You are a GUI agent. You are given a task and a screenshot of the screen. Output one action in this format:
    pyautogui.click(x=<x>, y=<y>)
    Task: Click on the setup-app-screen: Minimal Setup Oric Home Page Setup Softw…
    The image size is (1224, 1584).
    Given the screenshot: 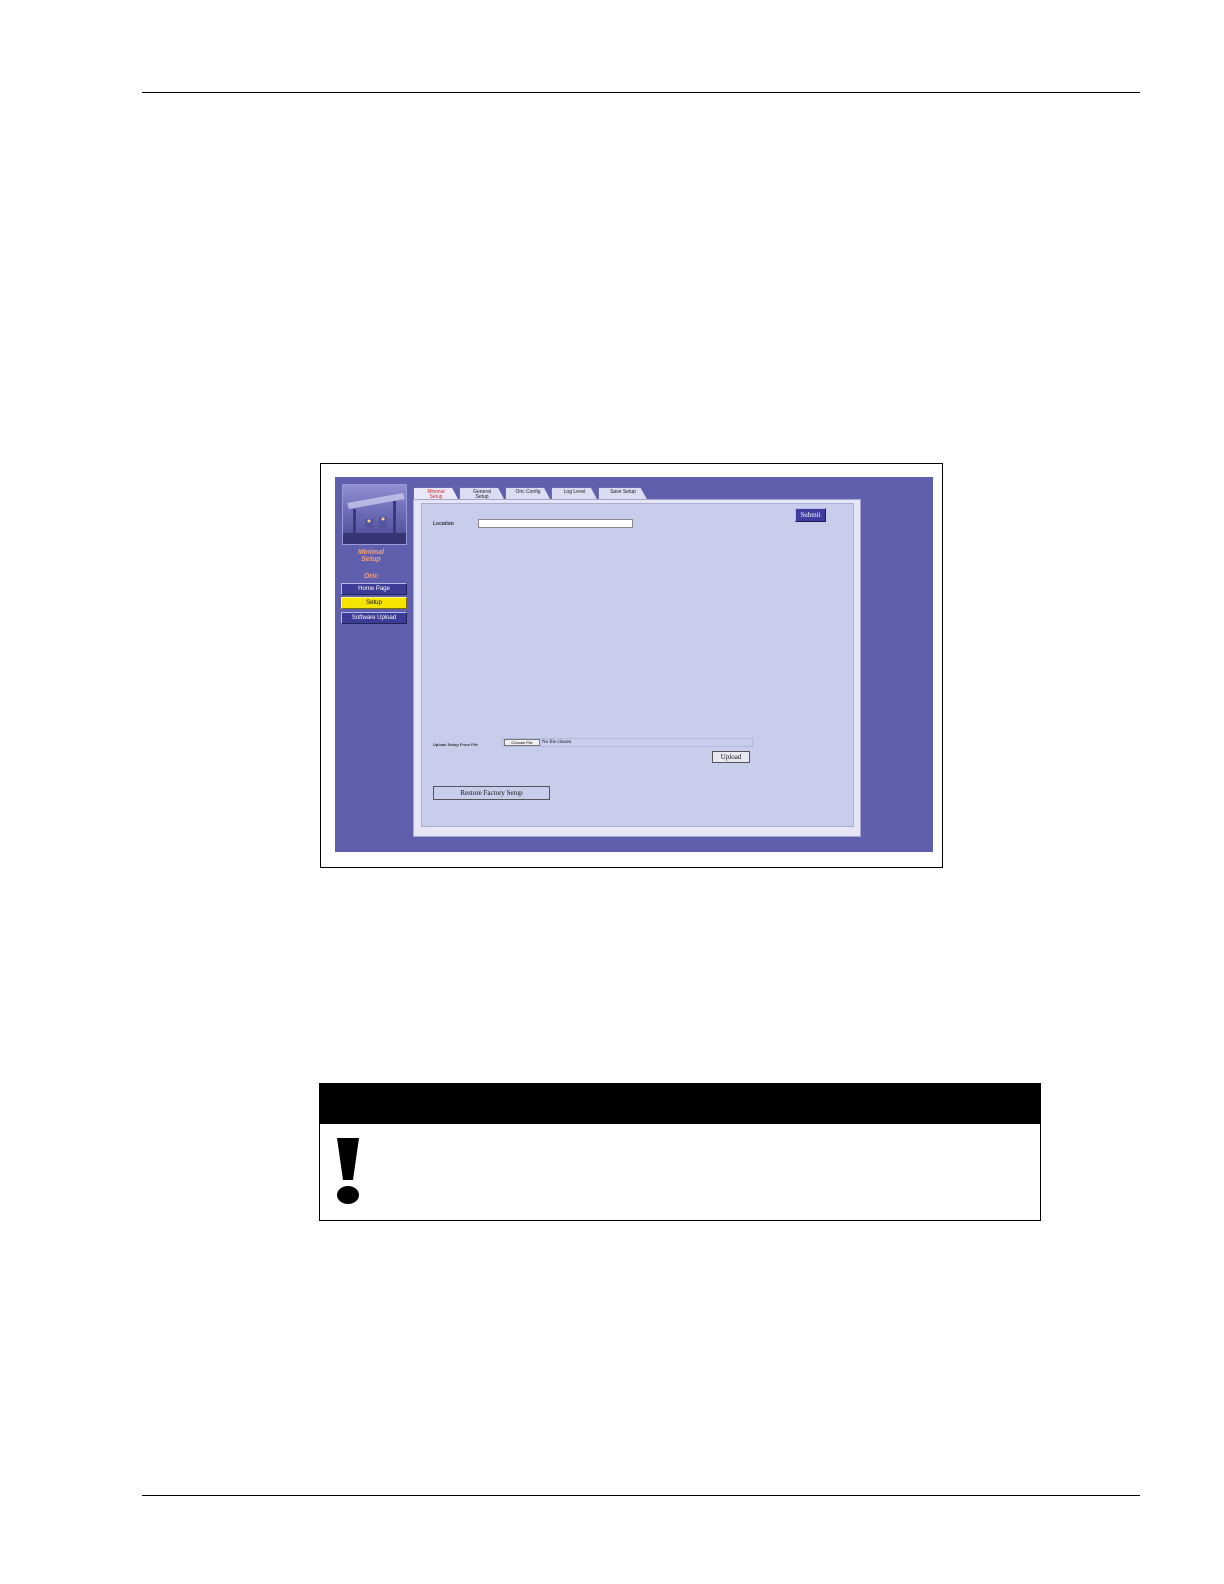 What is the action you would take?
    pyautogui.click(x=634, y=664)
    